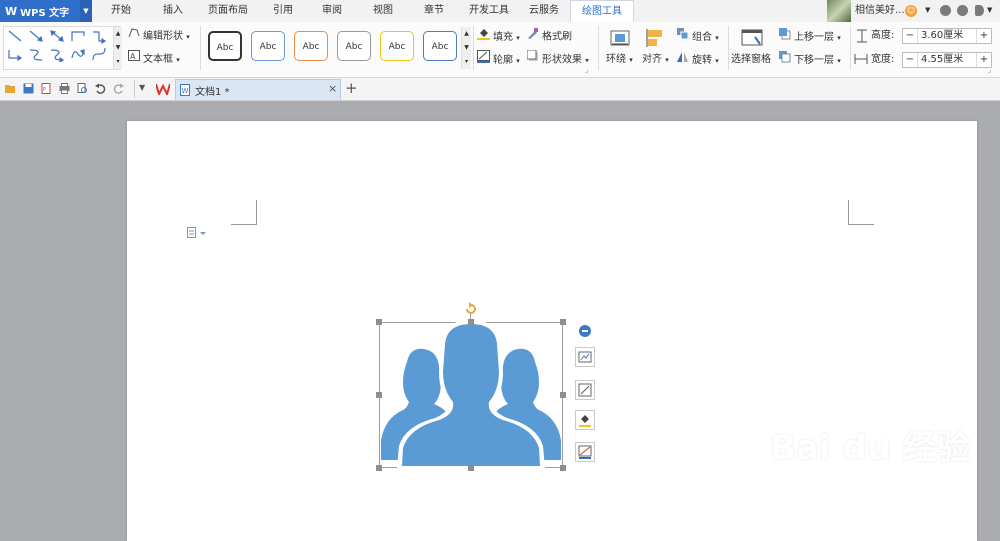 This screenshot has height=541, width=1000. Describe the element at coordinates (620, 38) in the screenshot. I see `wrap-text-icon` at that location.